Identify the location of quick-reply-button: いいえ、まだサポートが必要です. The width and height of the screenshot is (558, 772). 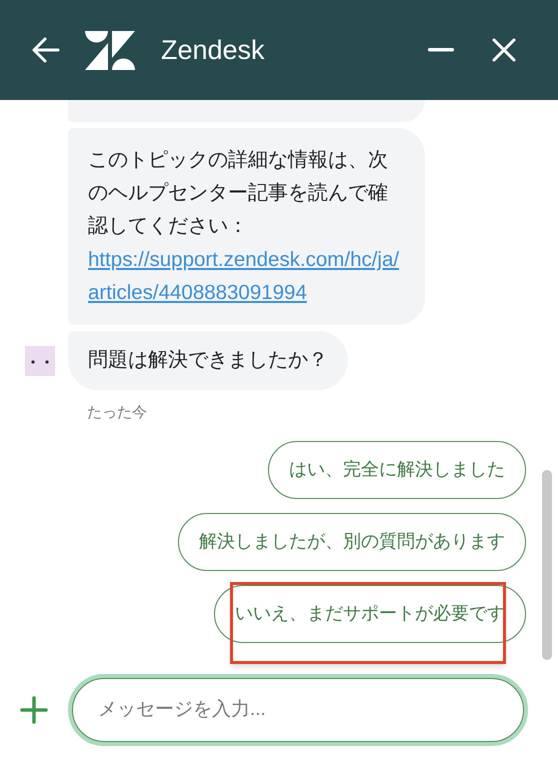
(370, 613).